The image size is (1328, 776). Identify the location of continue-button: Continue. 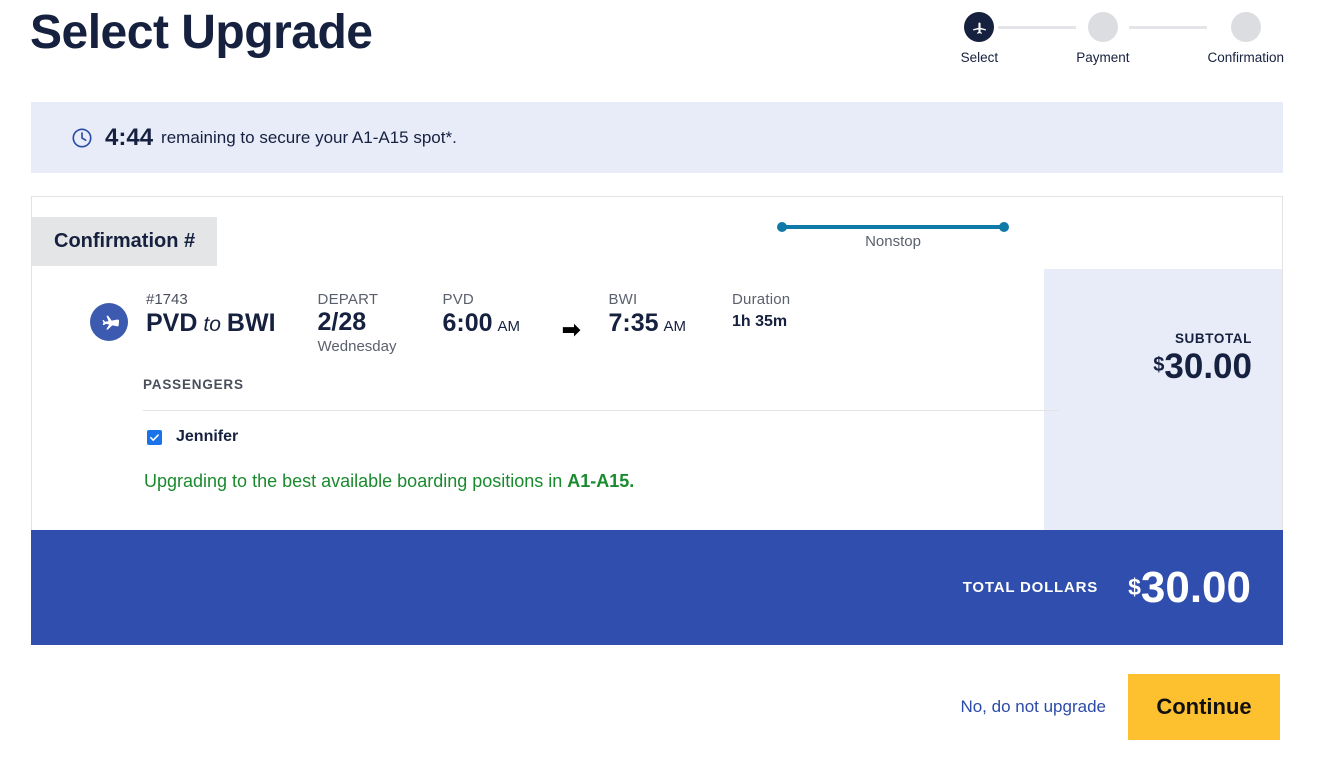
(1204, 707).